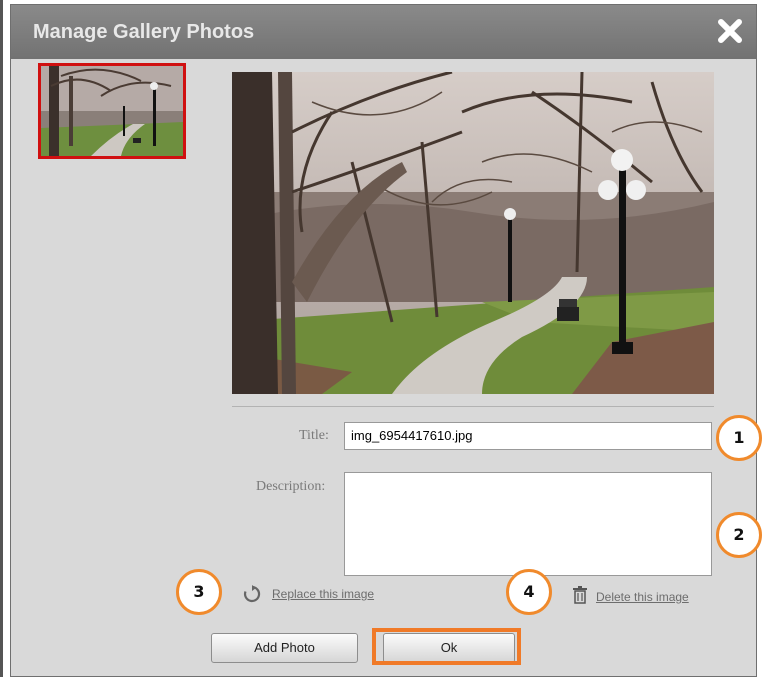 This screenshot has width=768, height=677. I want to click on gallery-thumbnail-selected, so click(112, 111).